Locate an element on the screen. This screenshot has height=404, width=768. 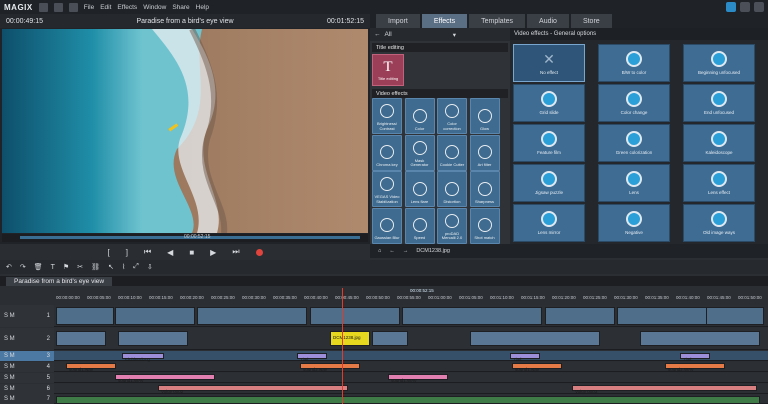
open-folder-icon is located at coordinates (58, 7).